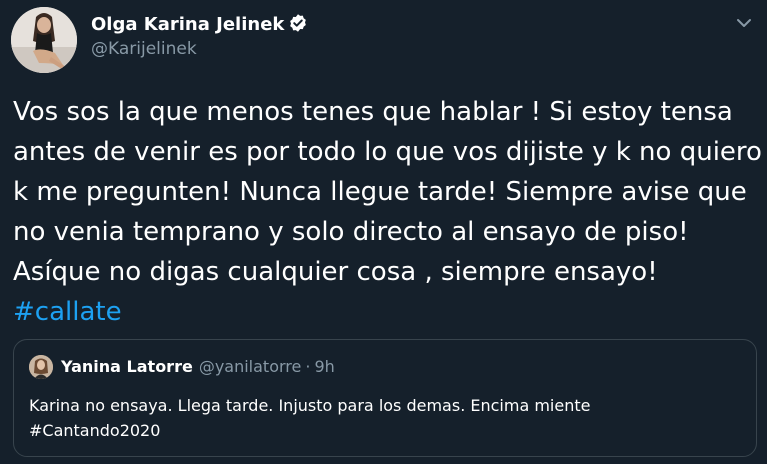  Describe the element at coordinates (127, 366) in the screenshot. I see `quoted-author-name: Yanina Latorre` at that location.